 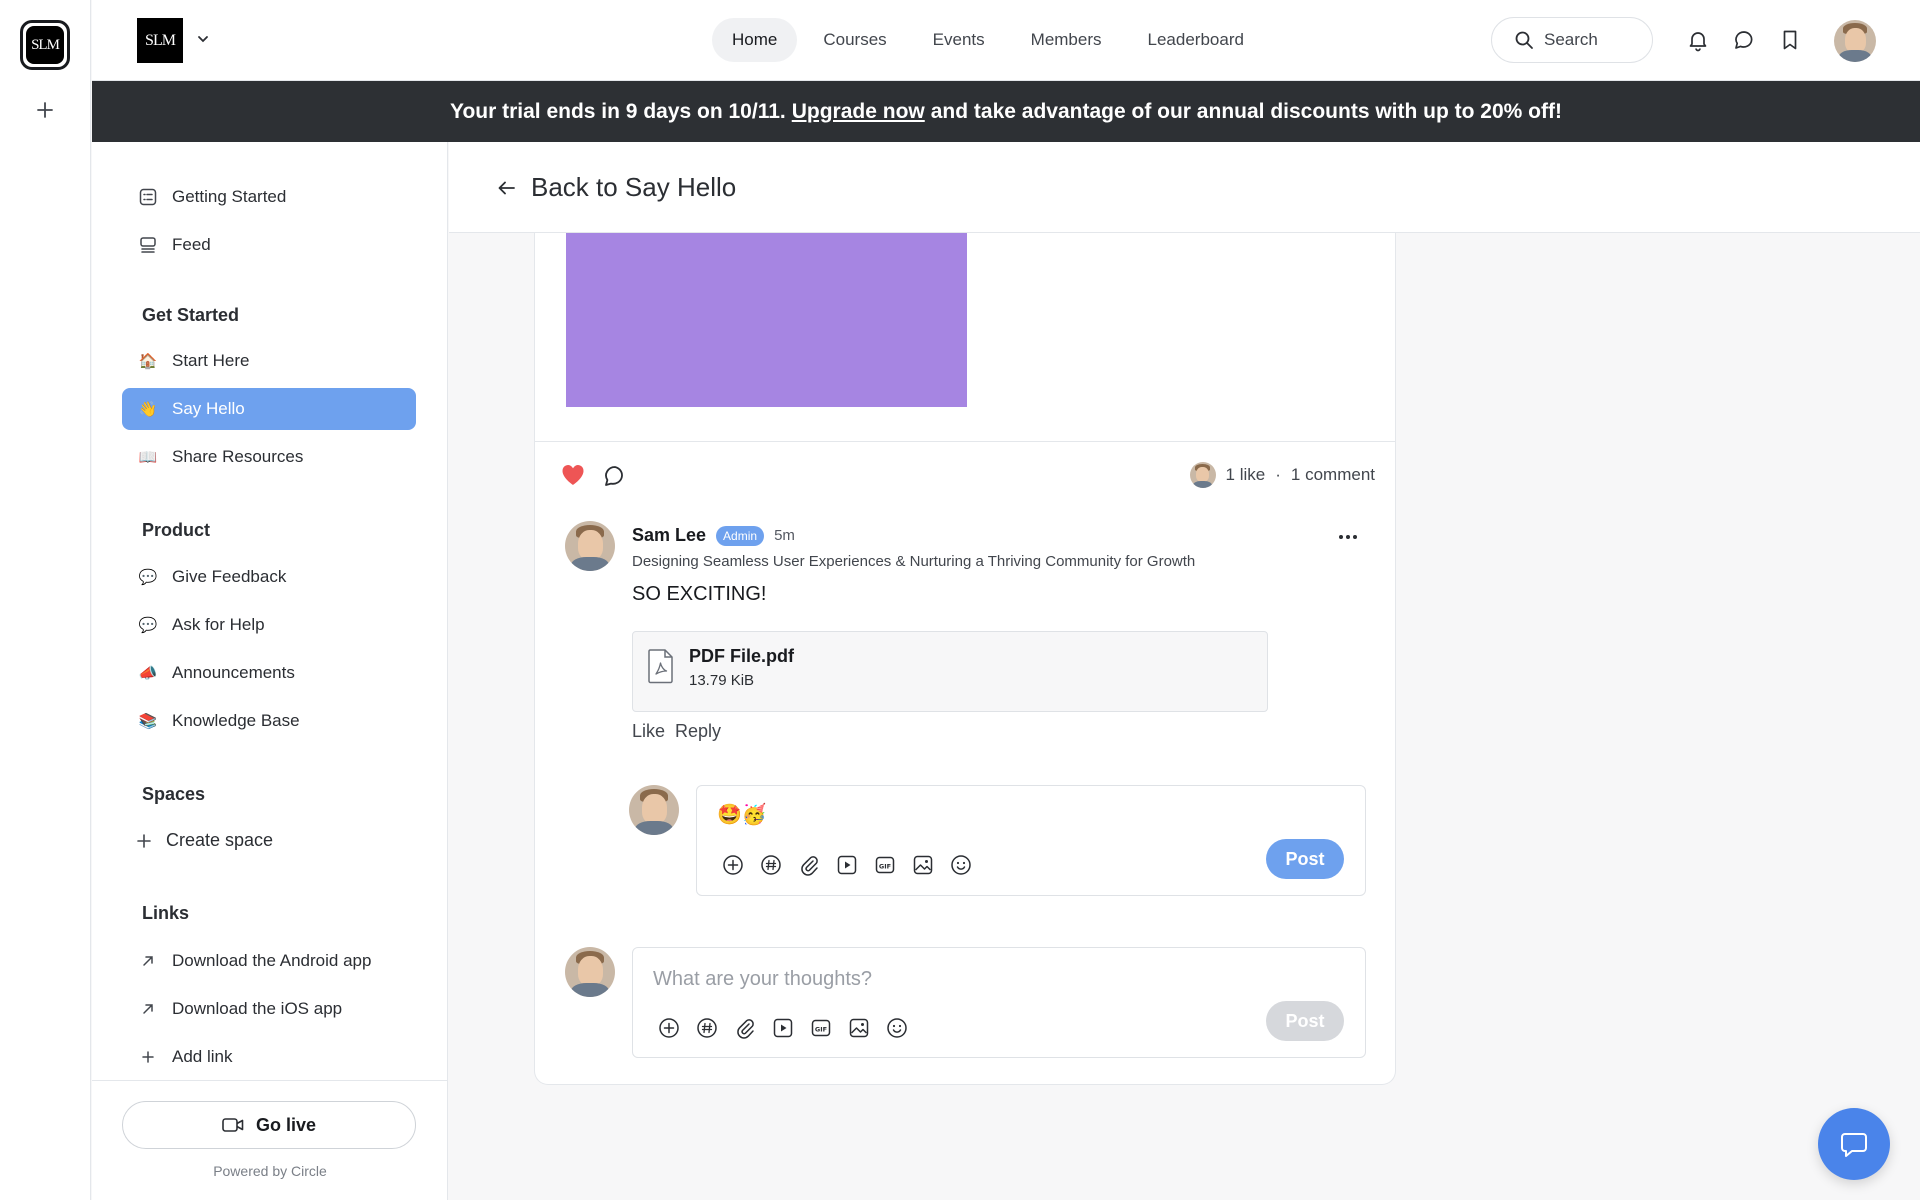 What do you see at coordinates (1305, 1021) in the screenshot?
I see `new-comment-post-button: Post` at bounding box center [1305, 1021].